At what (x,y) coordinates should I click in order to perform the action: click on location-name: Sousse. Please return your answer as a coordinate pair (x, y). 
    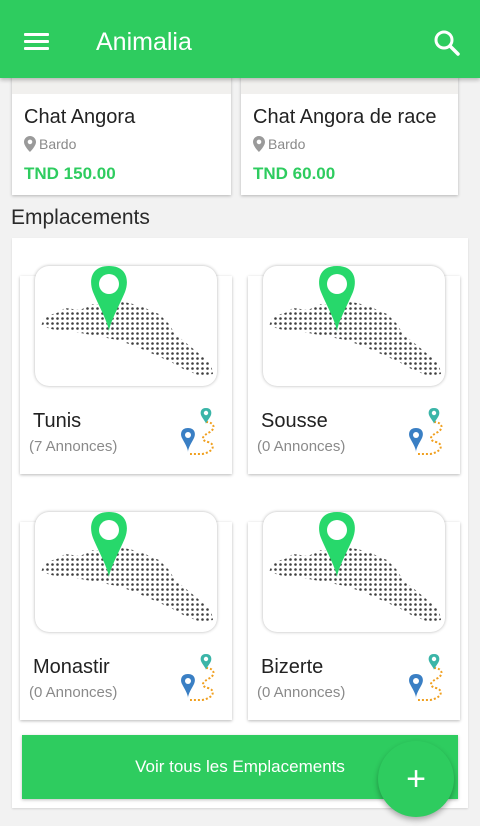
    Looking at the image, I should click on (294, 421).